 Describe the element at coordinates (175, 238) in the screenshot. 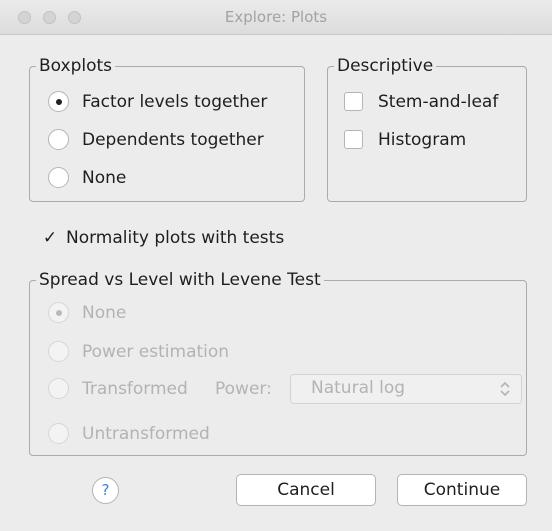

I see `checkbox-label: Normality plots with tests` at that location.